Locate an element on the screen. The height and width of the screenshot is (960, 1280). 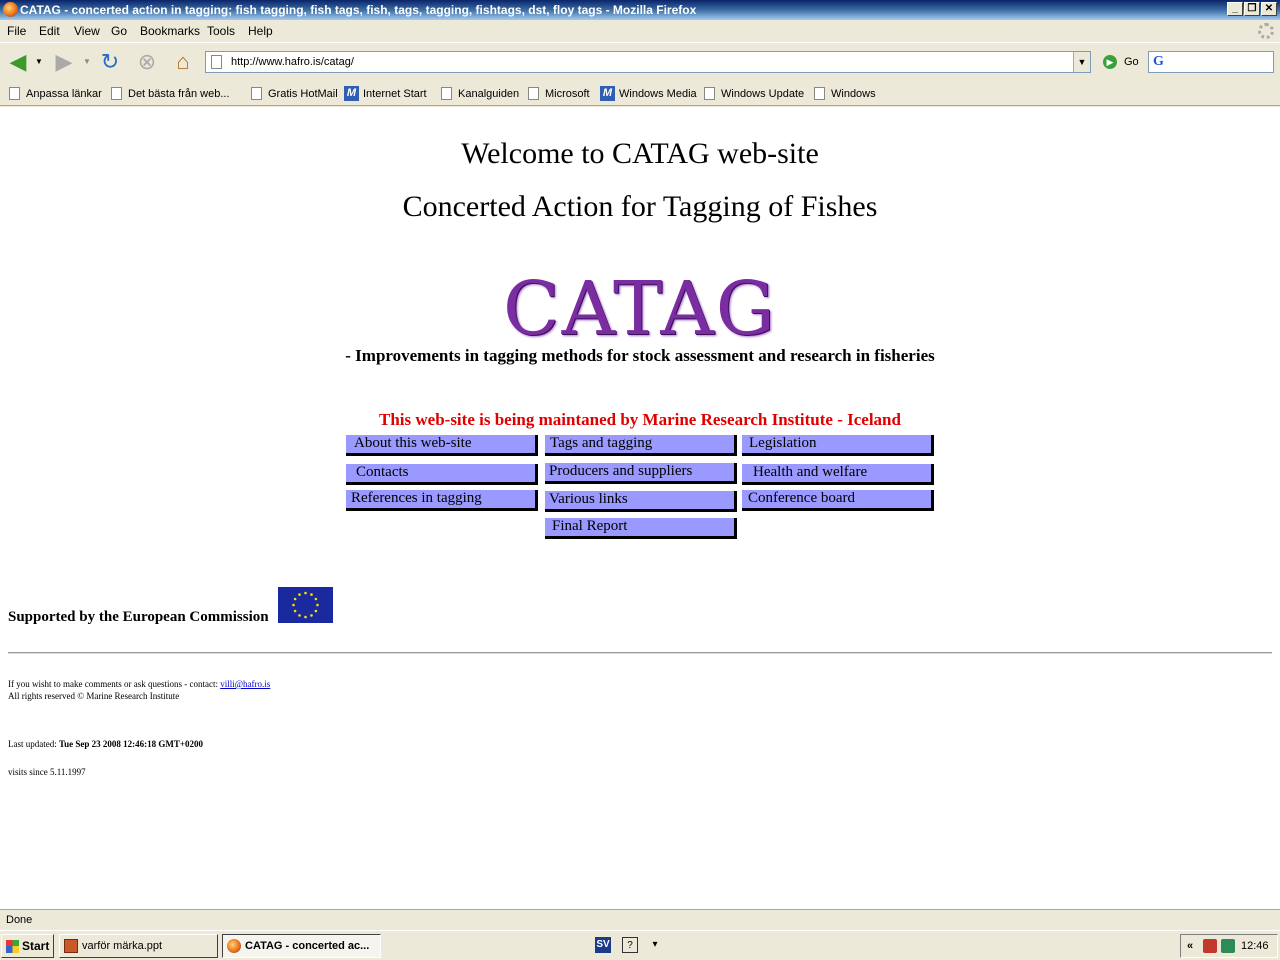
powerpoint-icon is located at coordinates (71, 946).